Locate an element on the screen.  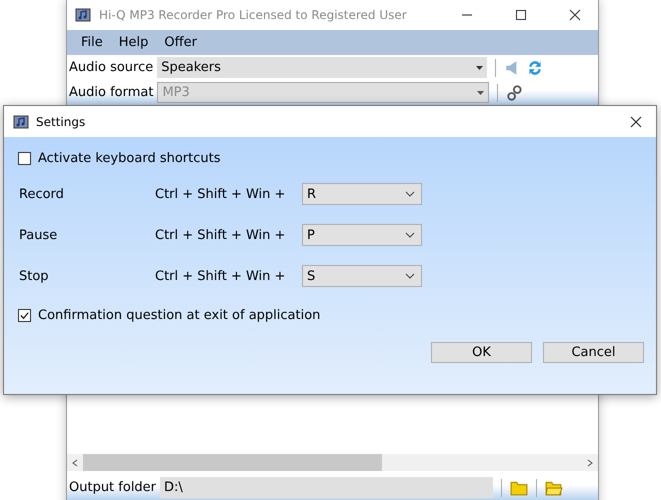
checkbox-label: Confirmation question at exit of application is located at coordinates (179, 315).